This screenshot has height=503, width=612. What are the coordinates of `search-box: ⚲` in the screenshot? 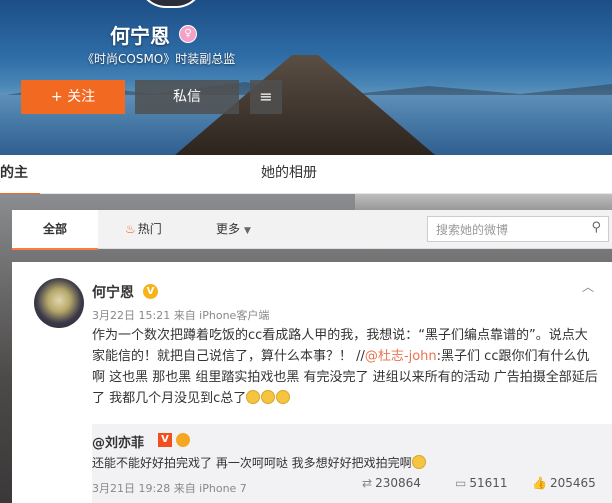 It's located at (518, 229).